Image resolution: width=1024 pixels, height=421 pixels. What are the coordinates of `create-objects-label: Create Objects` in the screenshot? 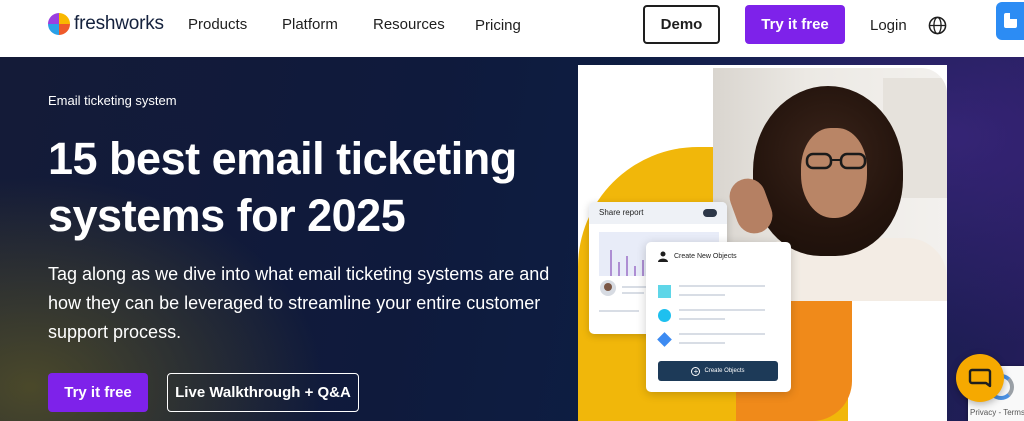 It's located at (724, 371).